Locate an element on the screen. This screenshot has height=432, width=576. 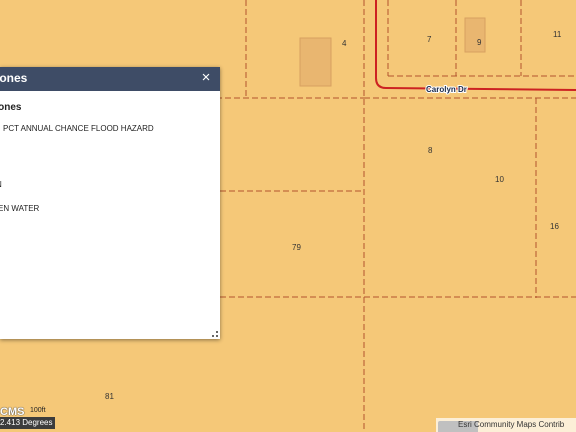
resize-handle is located at coordinates (215, 334).